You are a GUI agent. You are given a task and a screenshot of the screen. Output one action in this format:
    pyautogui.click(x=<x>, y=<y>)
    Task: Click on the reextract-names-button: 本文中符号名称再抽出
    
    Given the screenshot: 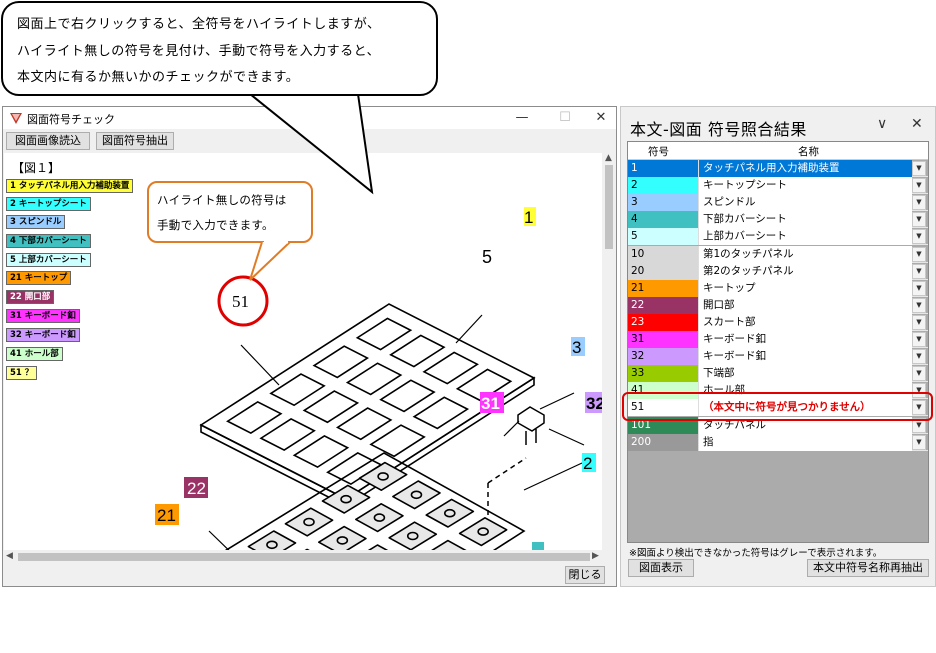 What is the action you would take?
    pyautogui.click(x=868, y=568)
    